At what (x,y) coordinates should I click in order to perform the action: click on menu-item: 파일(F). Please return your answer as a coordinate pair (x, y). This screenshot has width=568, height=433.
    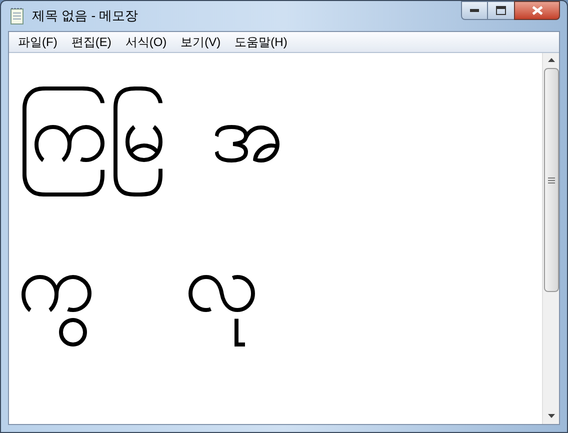
    Looking at the image, I should click on (37, 42).